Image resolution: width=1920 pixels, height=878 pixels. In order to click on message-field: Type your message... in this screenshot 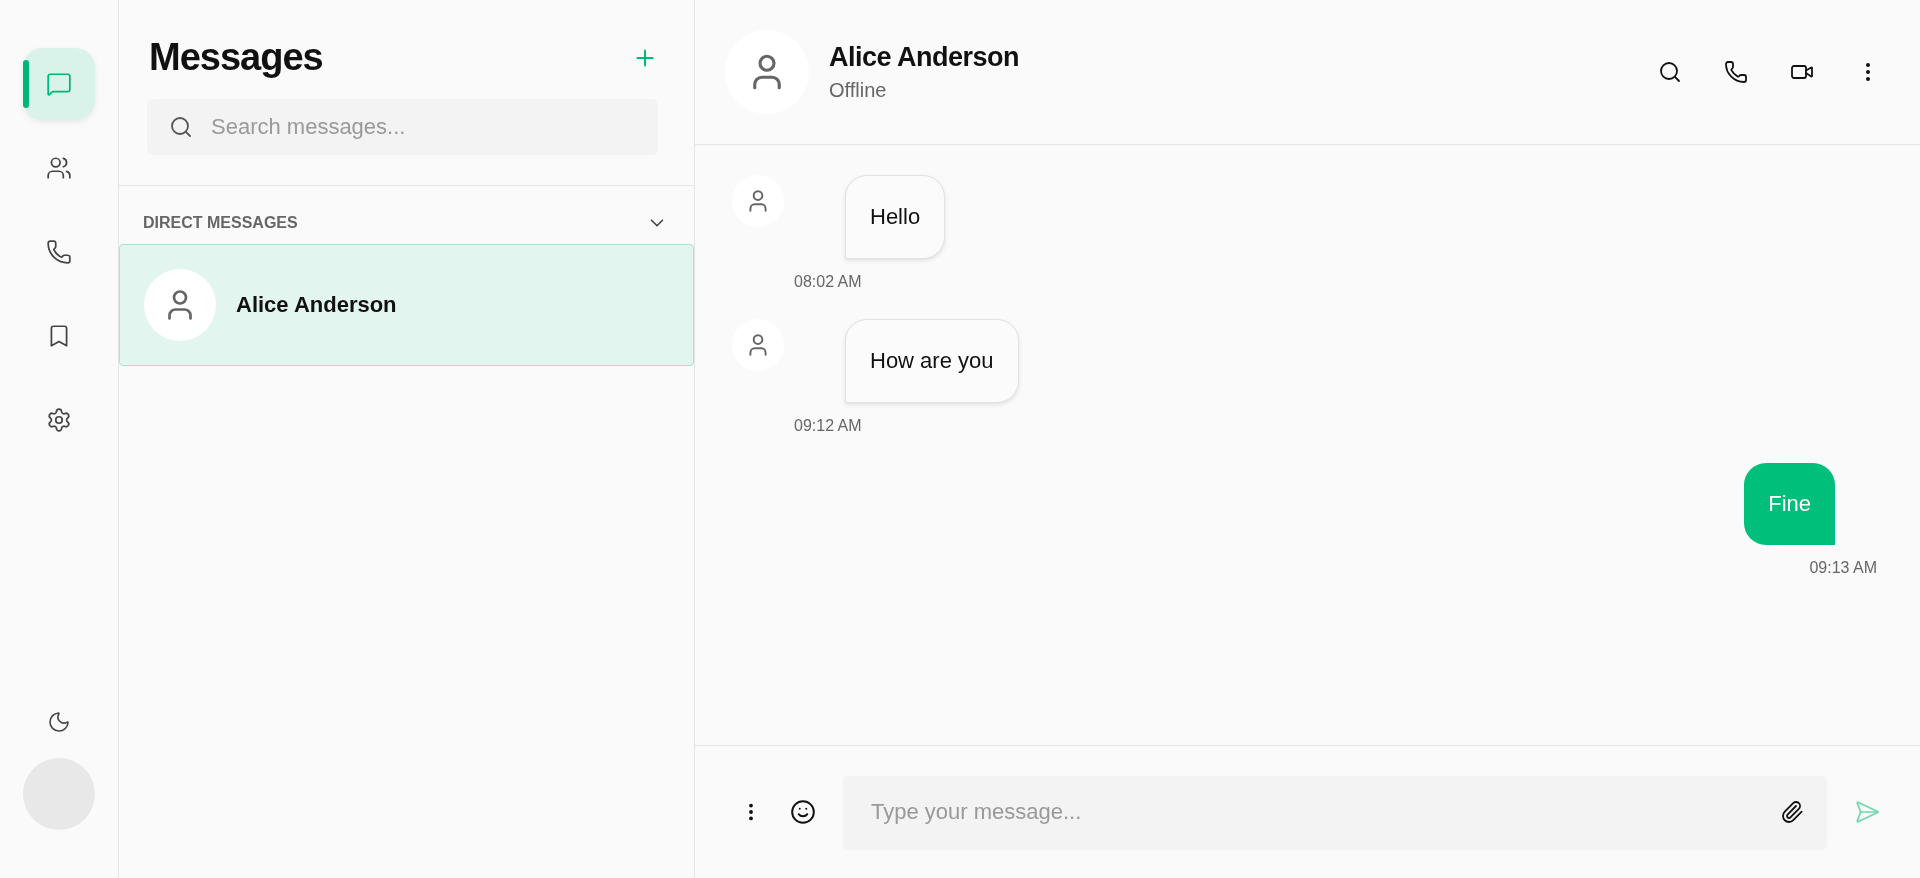, I will do `click(1335, 812)`.